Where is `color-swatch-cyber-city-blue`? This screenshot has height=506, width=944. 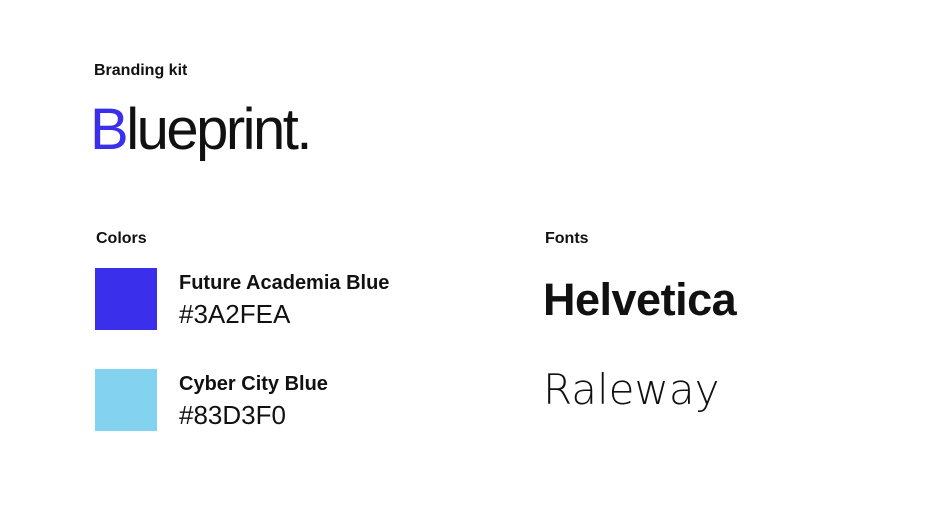 color-swatch-cyber-city-blue is located at coordinates (126, 400).